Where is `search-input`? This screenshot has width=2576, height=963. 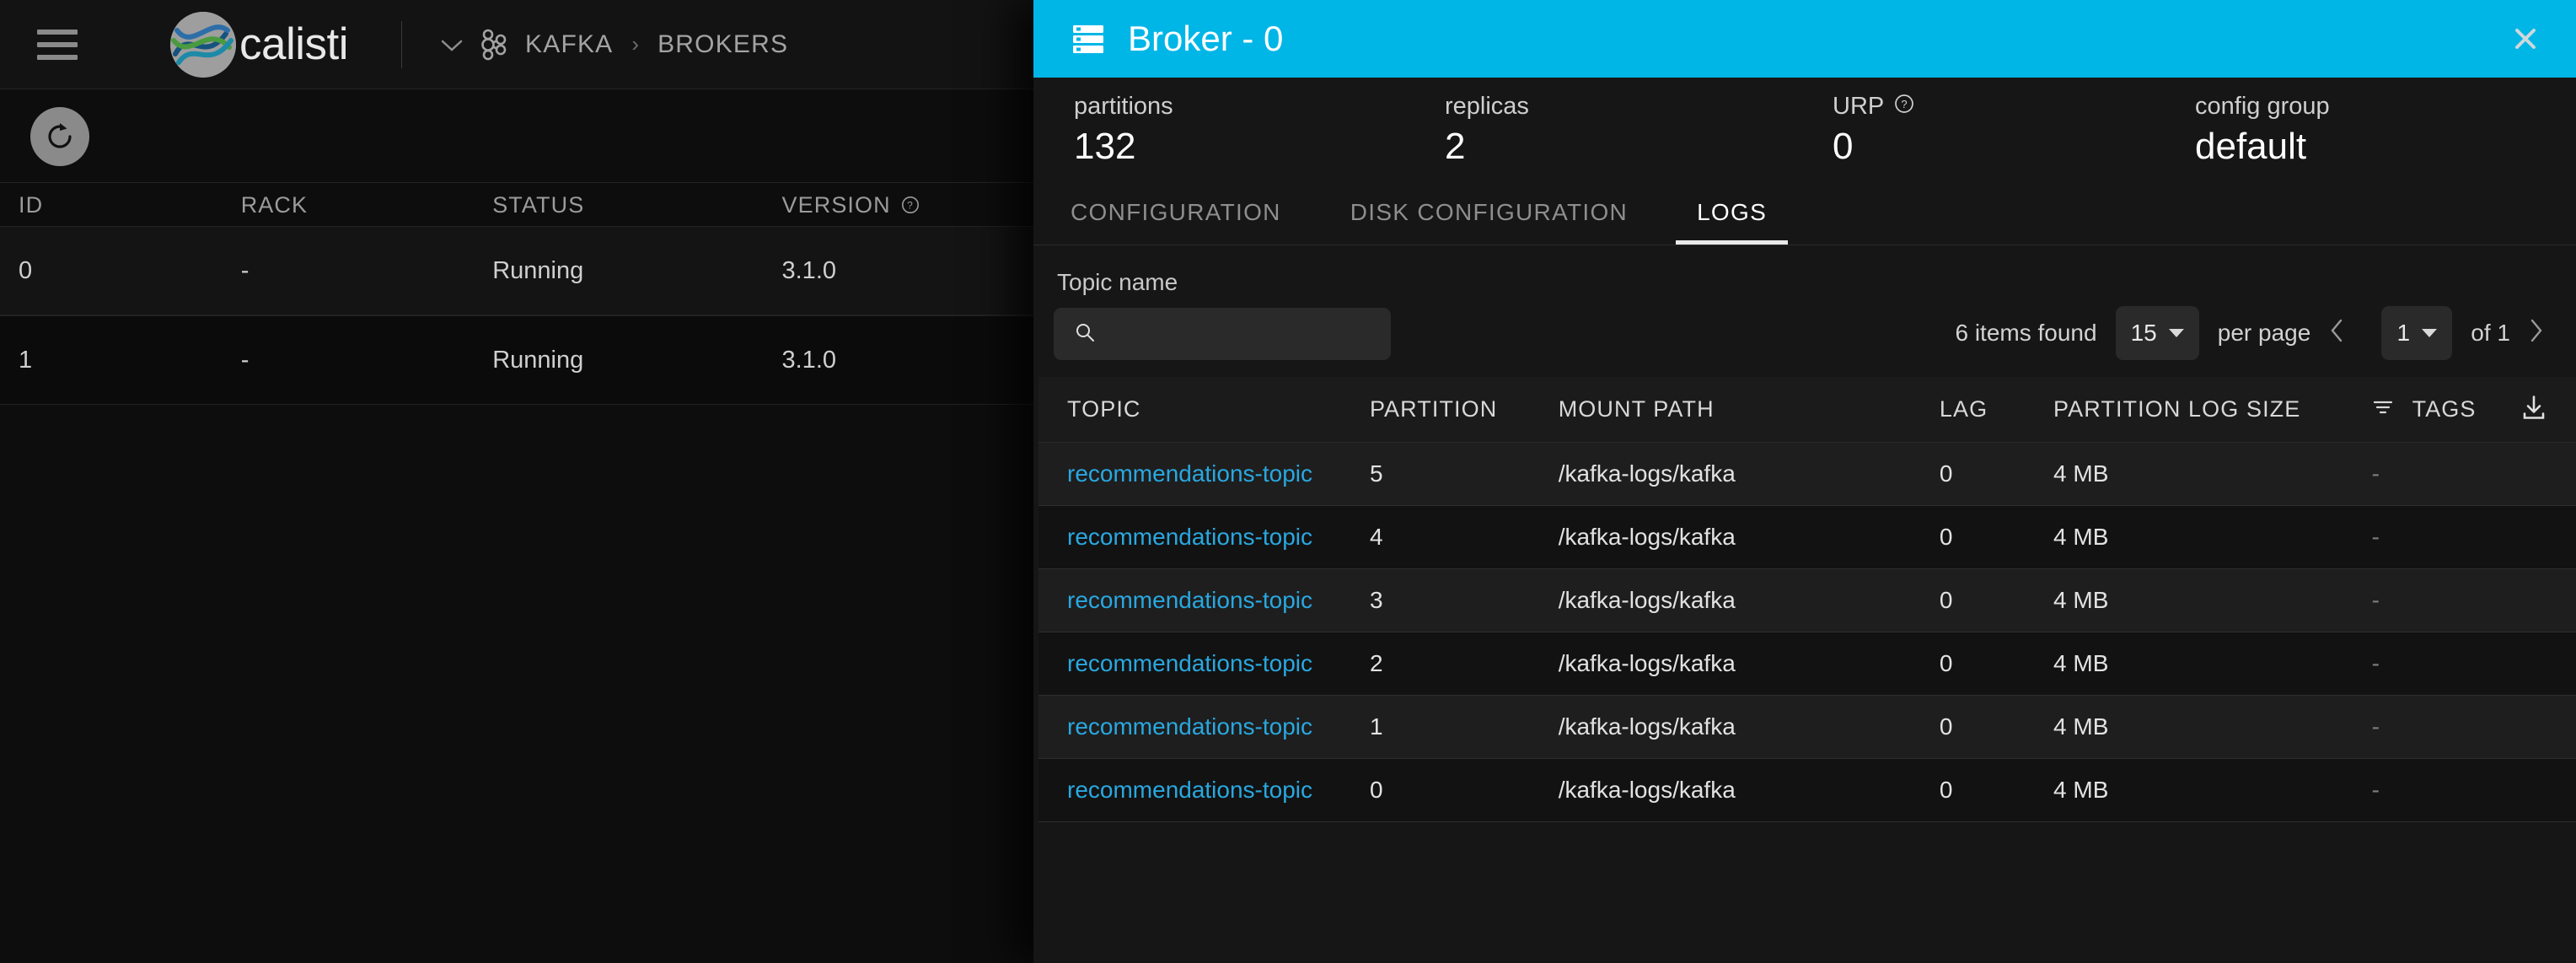
search-input is located at coordinates (1234, 334).